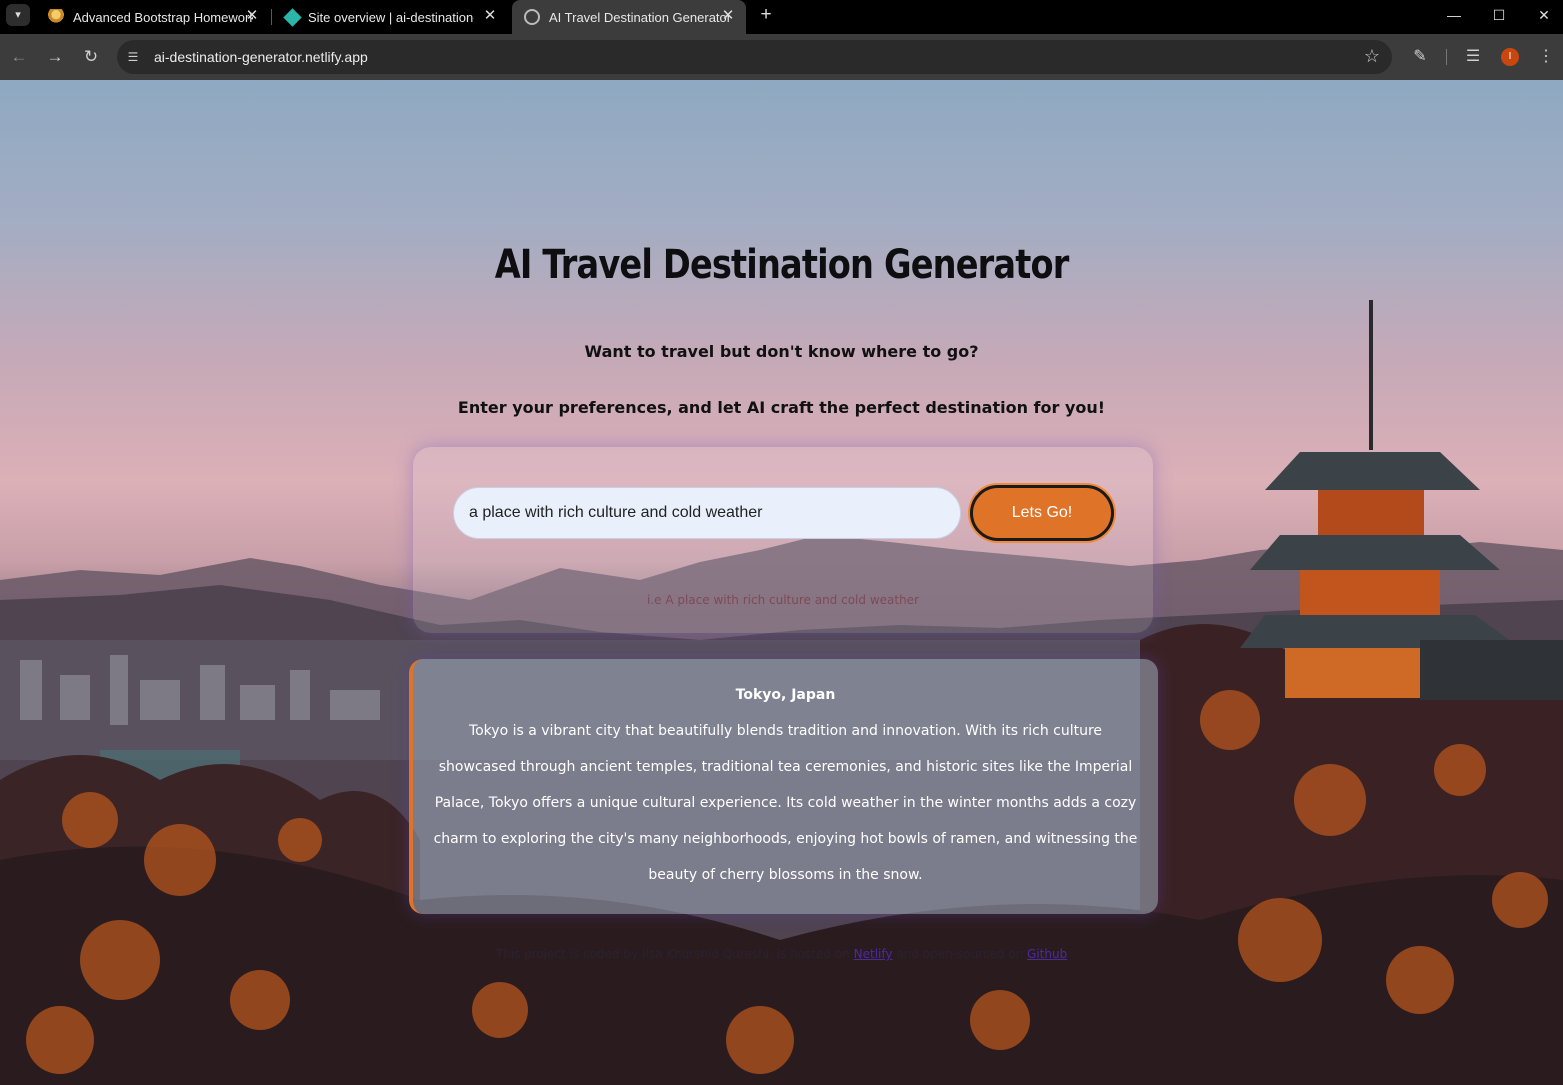 This screenshot has width=1563, height=1085. Describe the element at coordinates (133, 57) in the screenshot. I see `site-info-icon: ☰` at that location.